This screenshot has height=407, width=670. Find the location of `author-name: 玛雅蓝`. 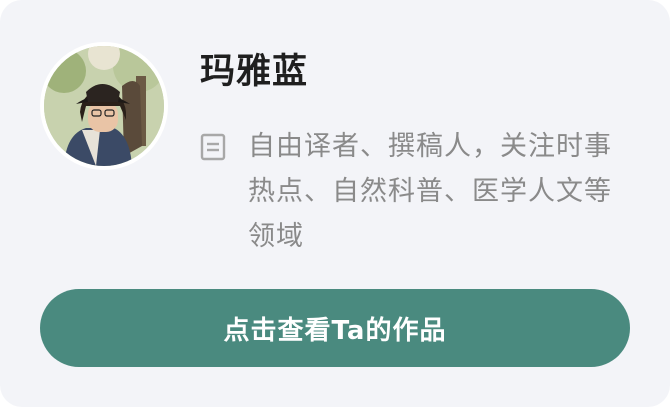

author-name: 玛雅蓝 is located at coordinates (254, 72).